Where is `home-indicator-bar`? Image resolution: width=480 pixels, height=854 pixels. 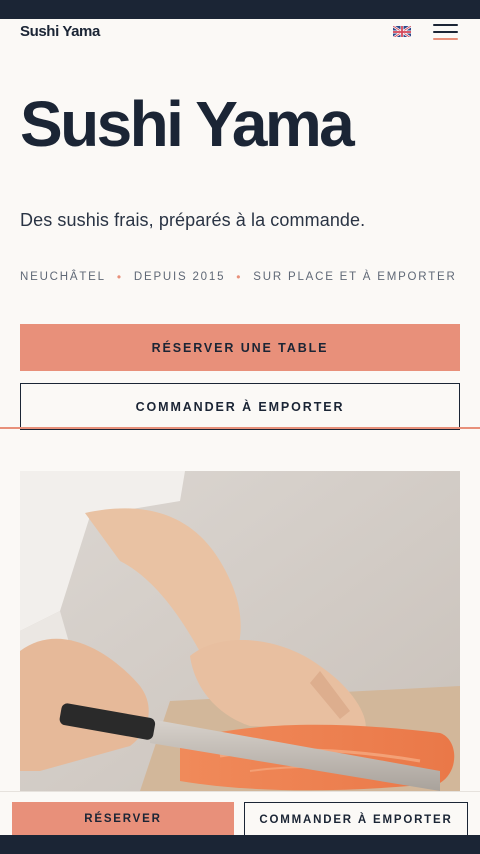 home-indicator-bar is located at coordinates (240, 844).